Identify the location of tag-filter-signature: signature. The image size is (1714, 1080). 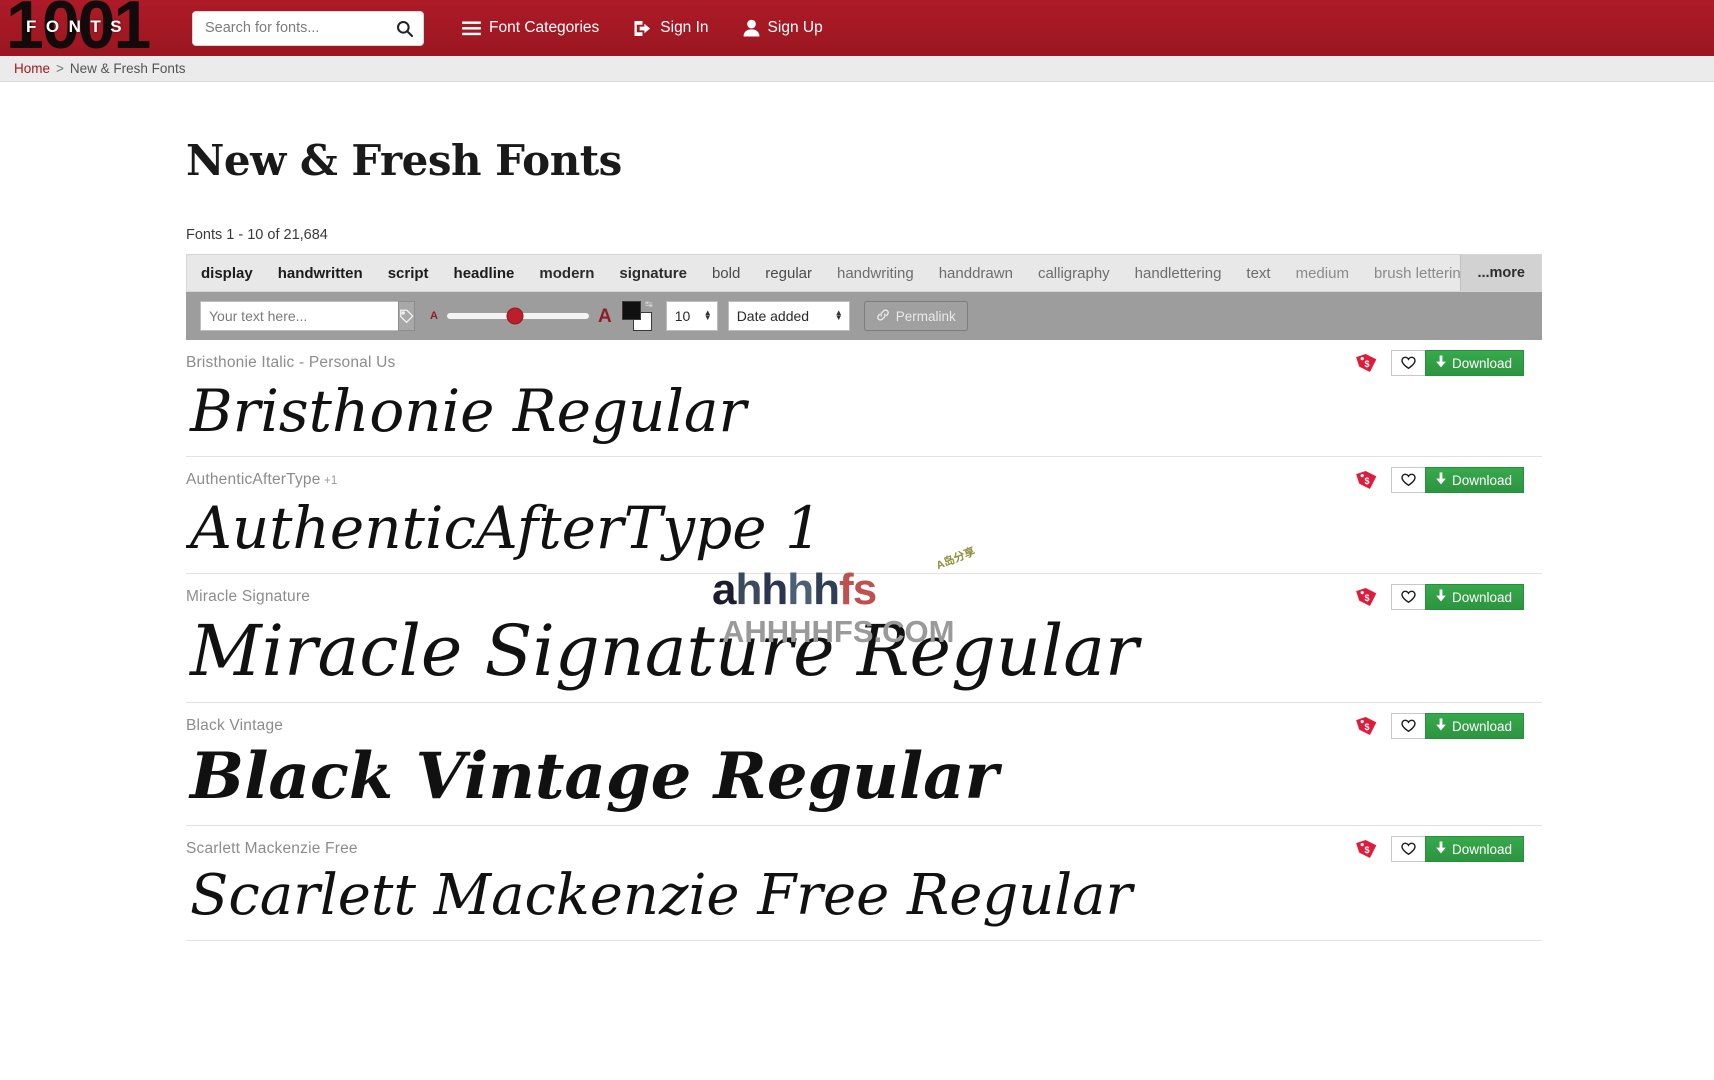
(653, 273).